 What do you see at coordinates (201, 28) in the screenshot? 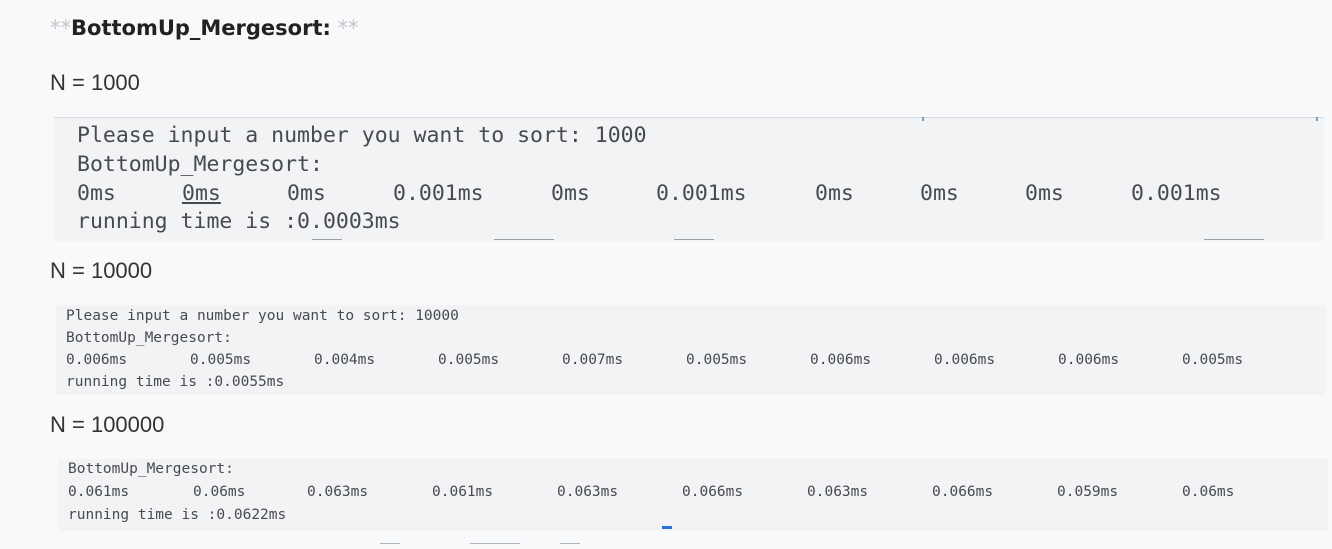
I see `heading-title: BottomUp_Mergesort:` at bounding box center [201, 28].